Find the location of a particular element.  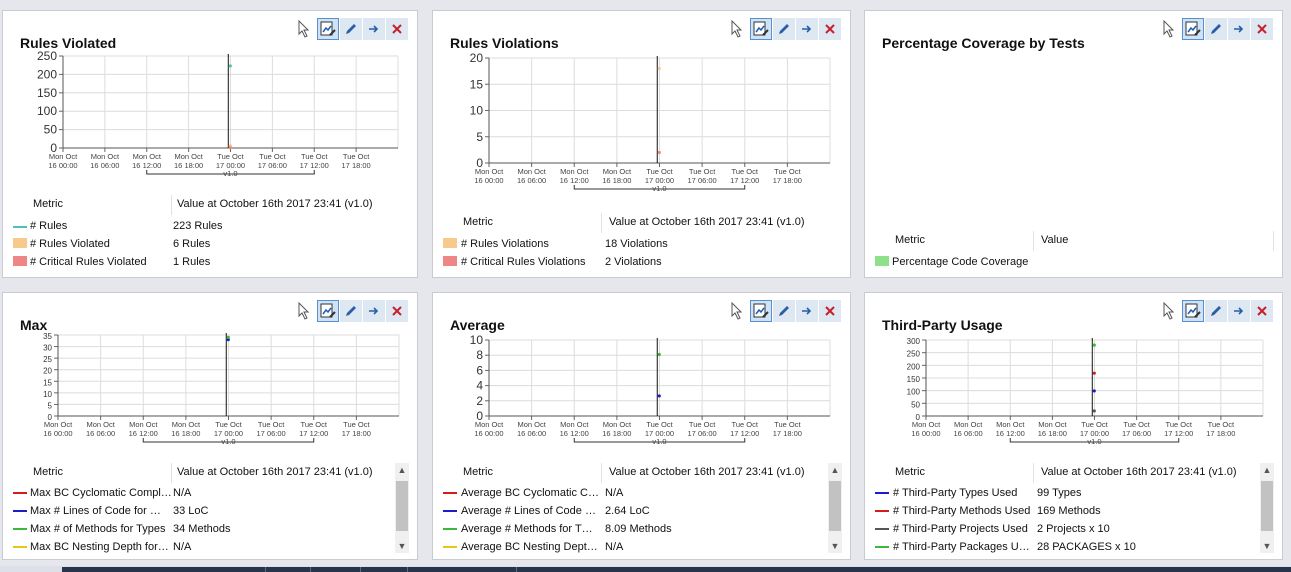

legend-label: # Rules is located at coordinates (49, 226).